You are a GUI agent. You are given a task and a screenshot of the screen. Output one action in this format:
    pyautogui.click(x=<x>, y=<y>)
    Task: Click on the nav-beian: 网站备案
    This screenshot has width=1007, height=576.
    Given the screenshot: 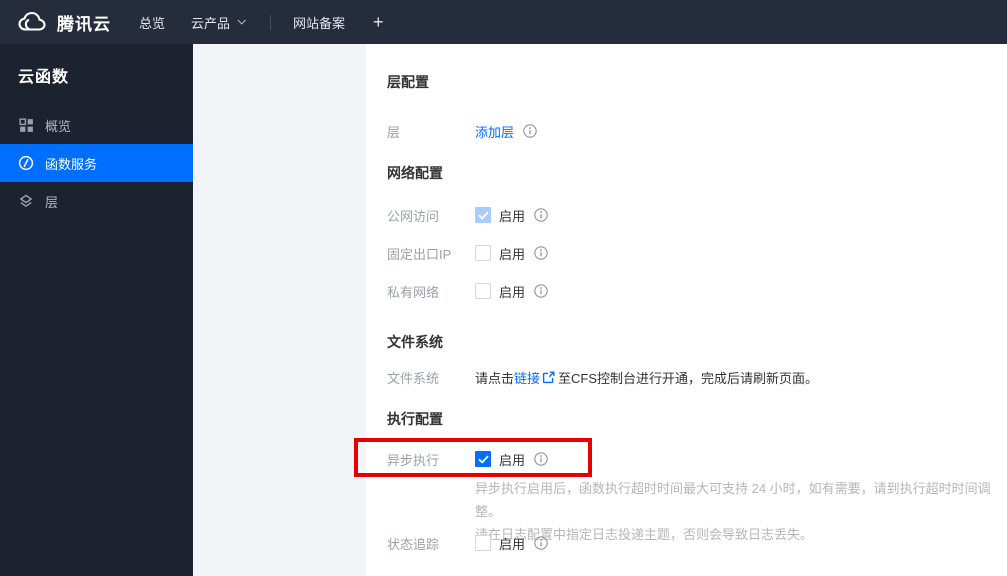 What is the action you would take?
    pyautogui.click(x=319, y=22)
    